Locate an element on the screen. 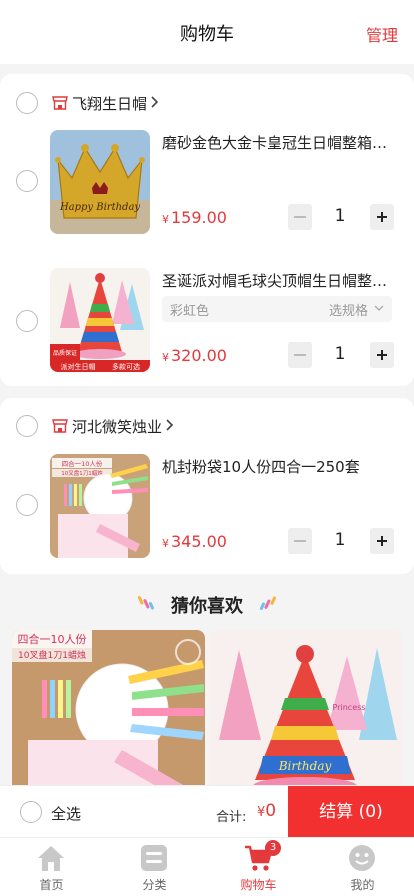 The width and height of the screenshot is (414, 896). spec-value: 彩虹色 is located at coordinates (190, 311).